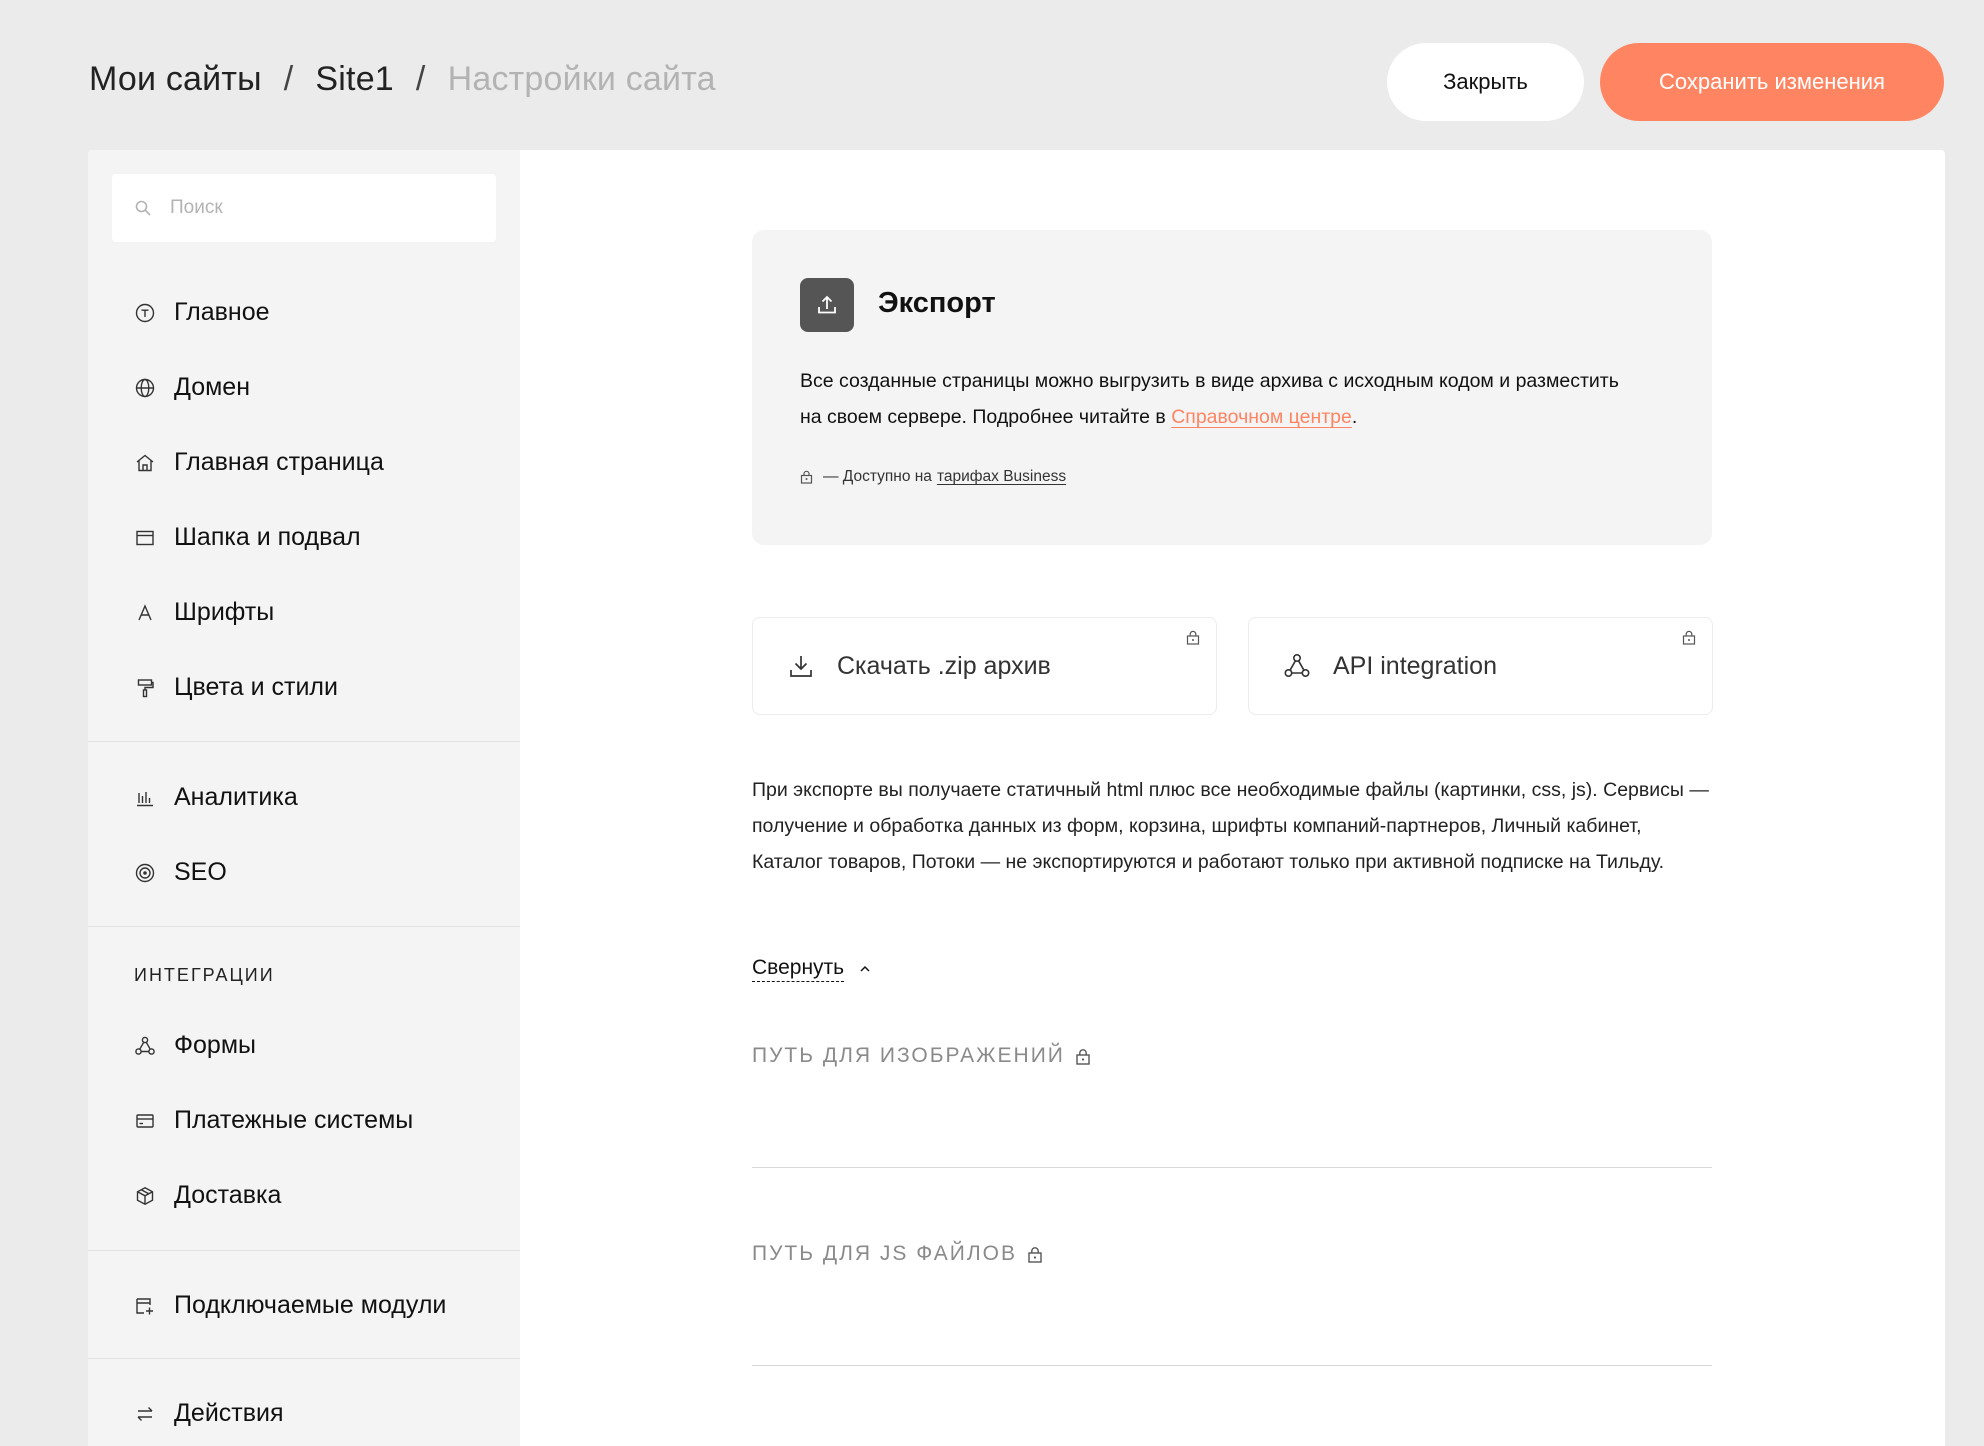 This screenshot has height=1446, width=1984. Describe the element at coordinates (1001, 477) in the screenshot. I see `business-plans-link: тарифах Business` at that location.